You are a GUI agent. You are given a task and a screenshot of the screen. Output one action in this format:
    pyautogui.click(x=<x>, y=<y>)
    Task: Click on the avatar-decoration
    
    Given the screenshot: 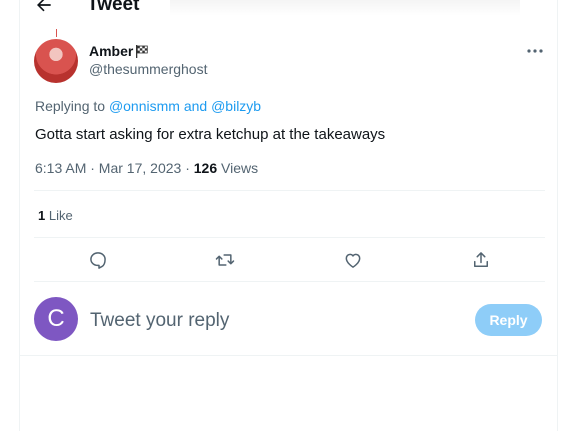 What is the action you would take?
    pyautogui.click(x=56, y=33)
    